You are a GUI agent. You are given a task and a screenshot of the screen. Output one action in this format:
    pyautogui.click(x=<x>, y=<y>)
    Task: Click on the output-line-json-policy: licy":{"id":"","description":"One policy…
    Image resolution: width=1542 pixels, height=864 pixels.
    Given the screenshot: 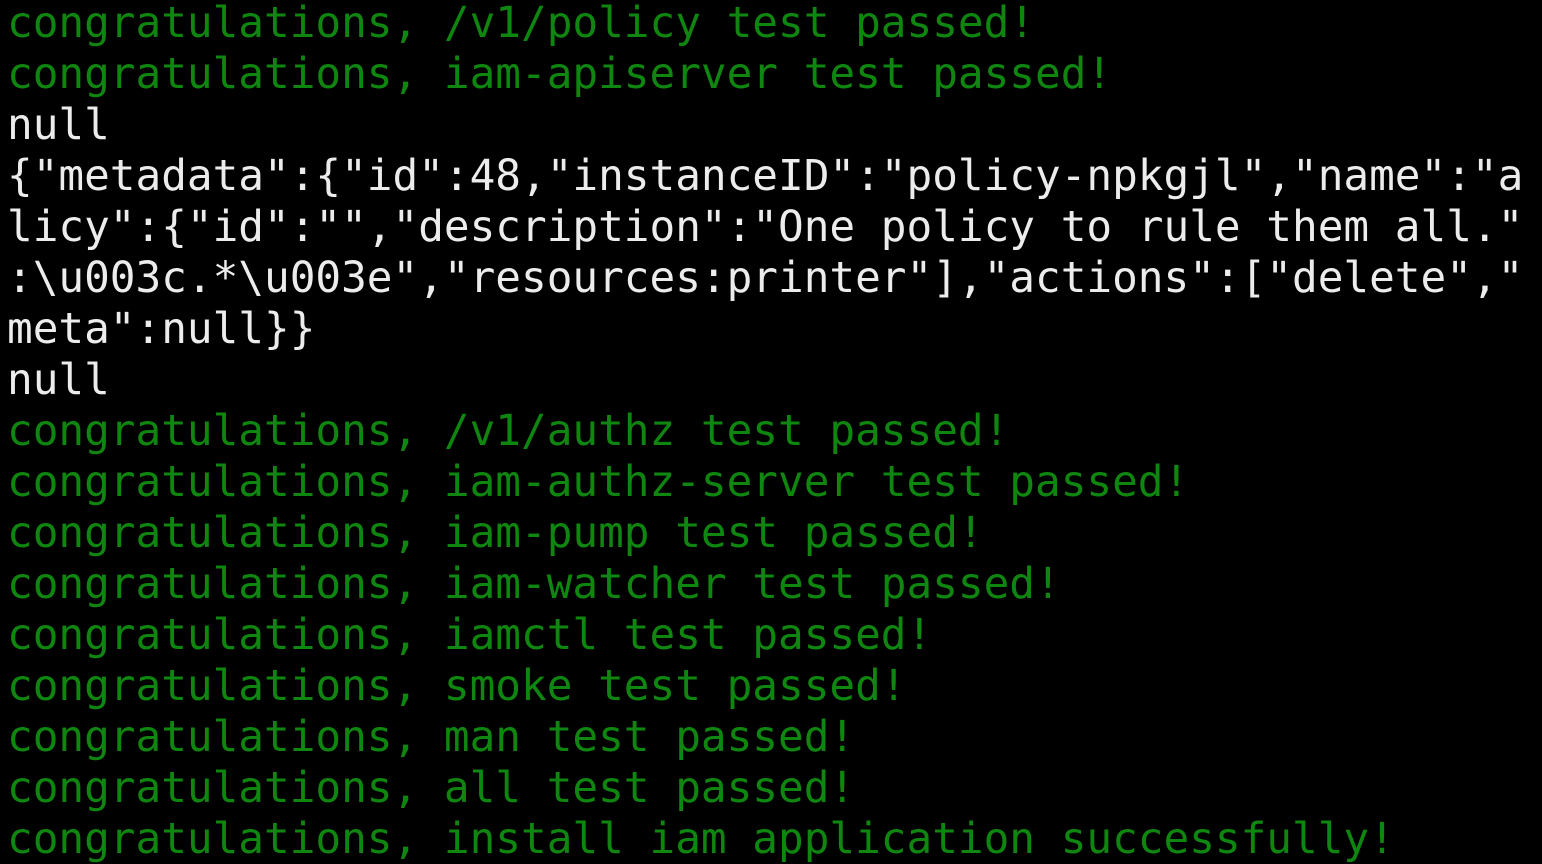 What is the action you would take?
    pyautogui.click(x=765, y=227)
    